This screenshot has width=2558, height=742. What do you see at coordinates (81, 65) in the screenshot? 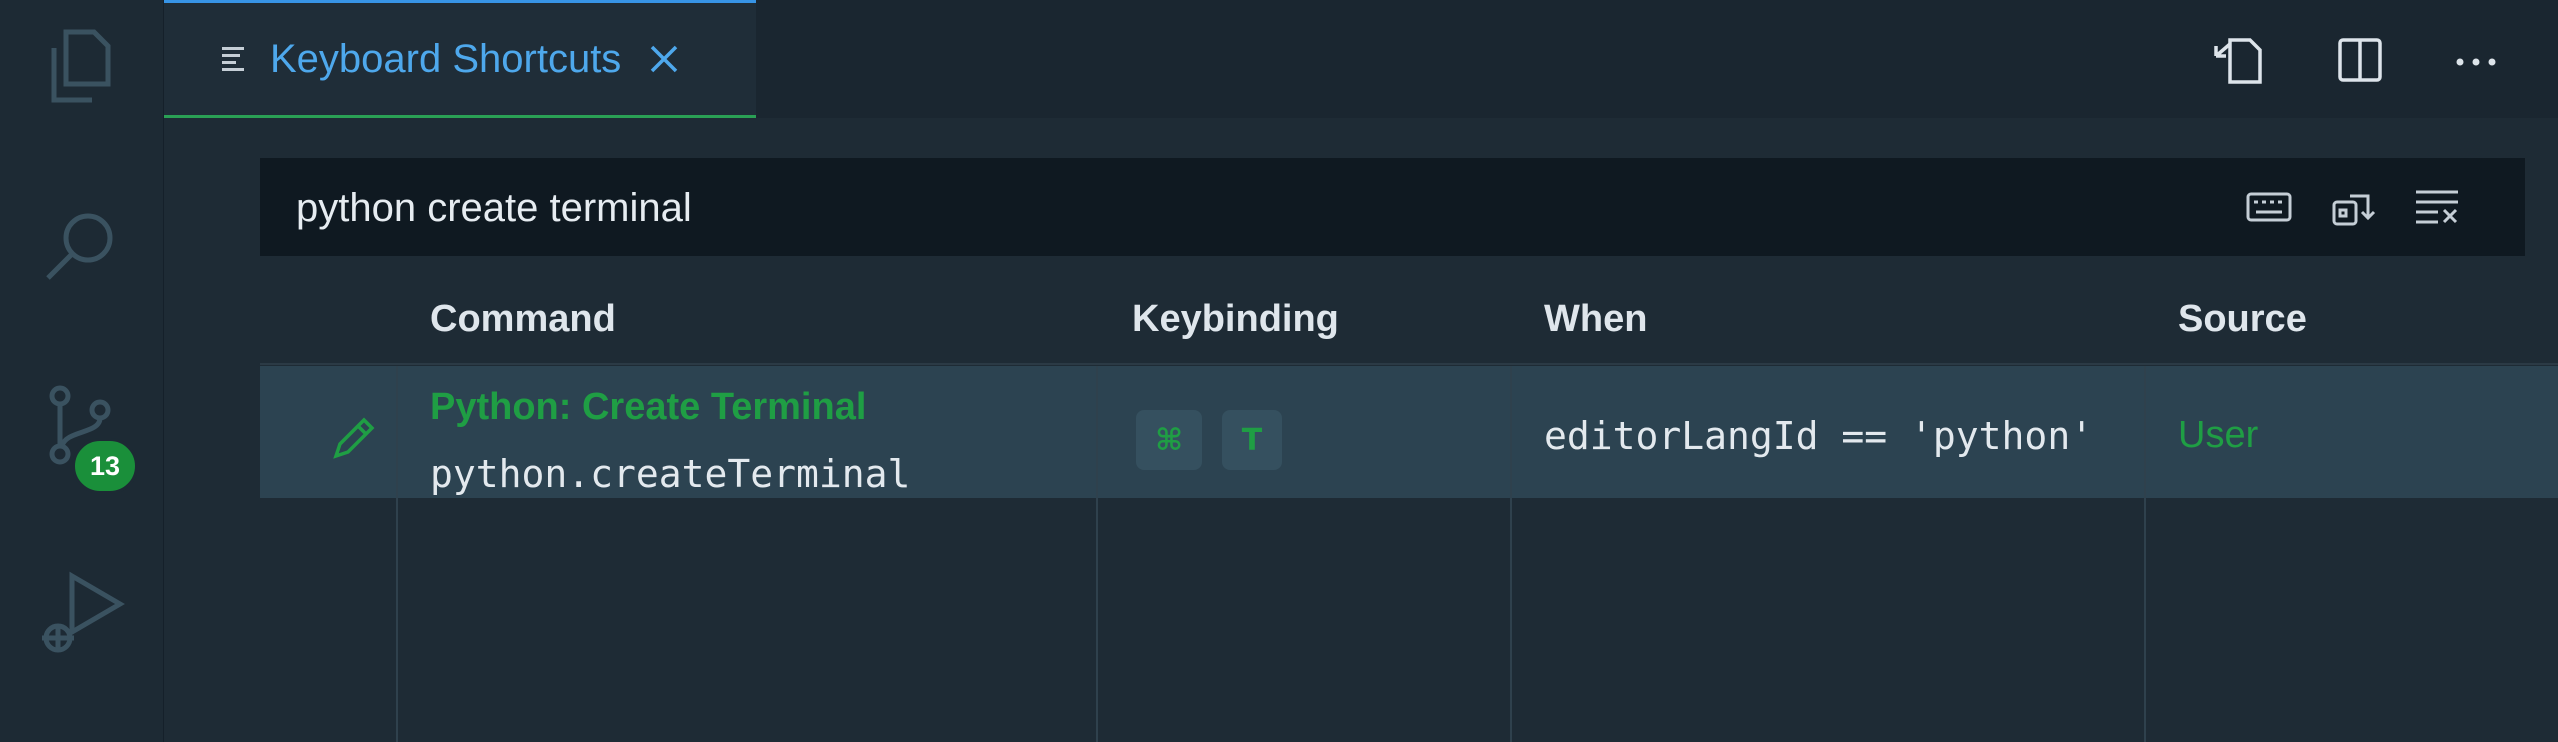
I see `explorer-icon` at bounding box center [81, 65].